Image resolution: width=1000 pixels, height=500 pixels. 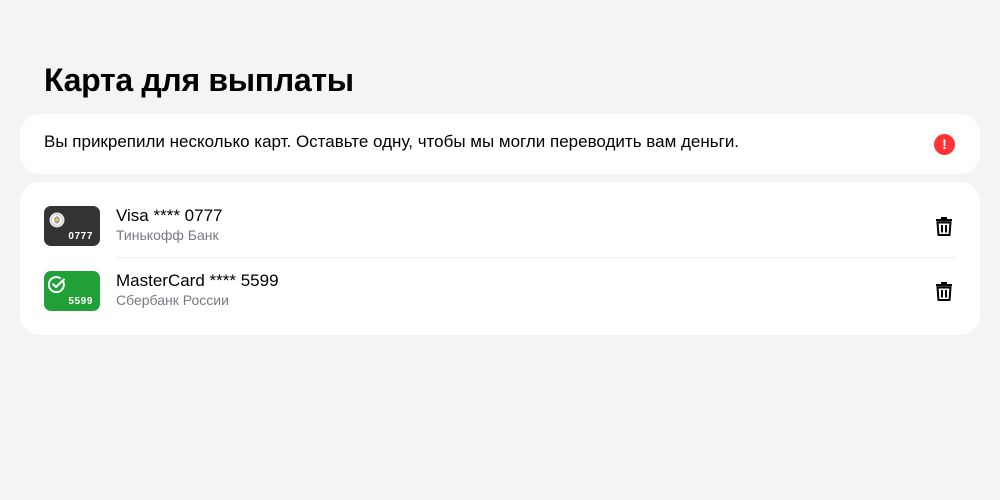 I want to click on card-item-visa: 0777 Visa **** 0777 Тинькофф Банк, so click(x=500, y=225).